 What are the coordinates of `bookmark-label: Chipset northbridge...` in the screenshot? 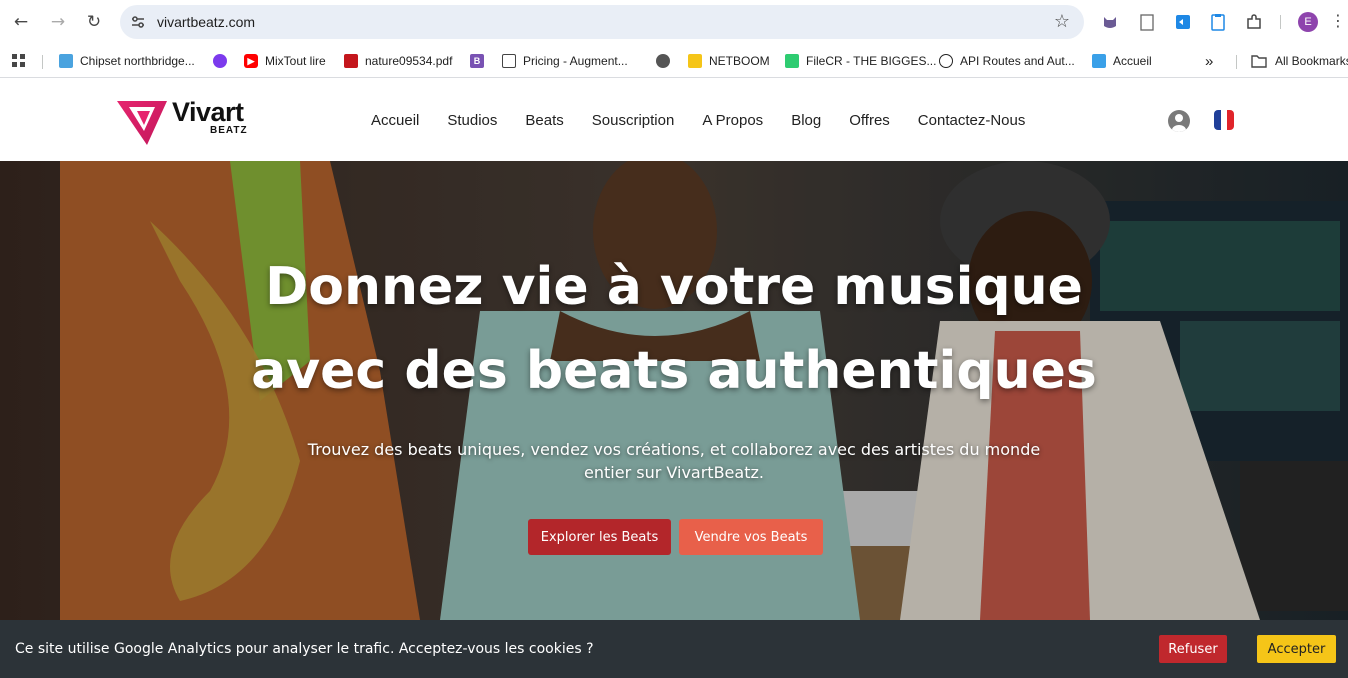 It's located at (137, 61).